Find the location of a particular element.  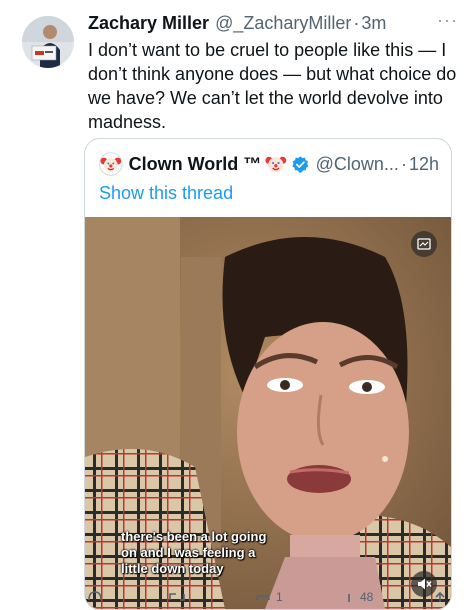

quoted-tweet-time: 12h is located at coordinates (424, 164).